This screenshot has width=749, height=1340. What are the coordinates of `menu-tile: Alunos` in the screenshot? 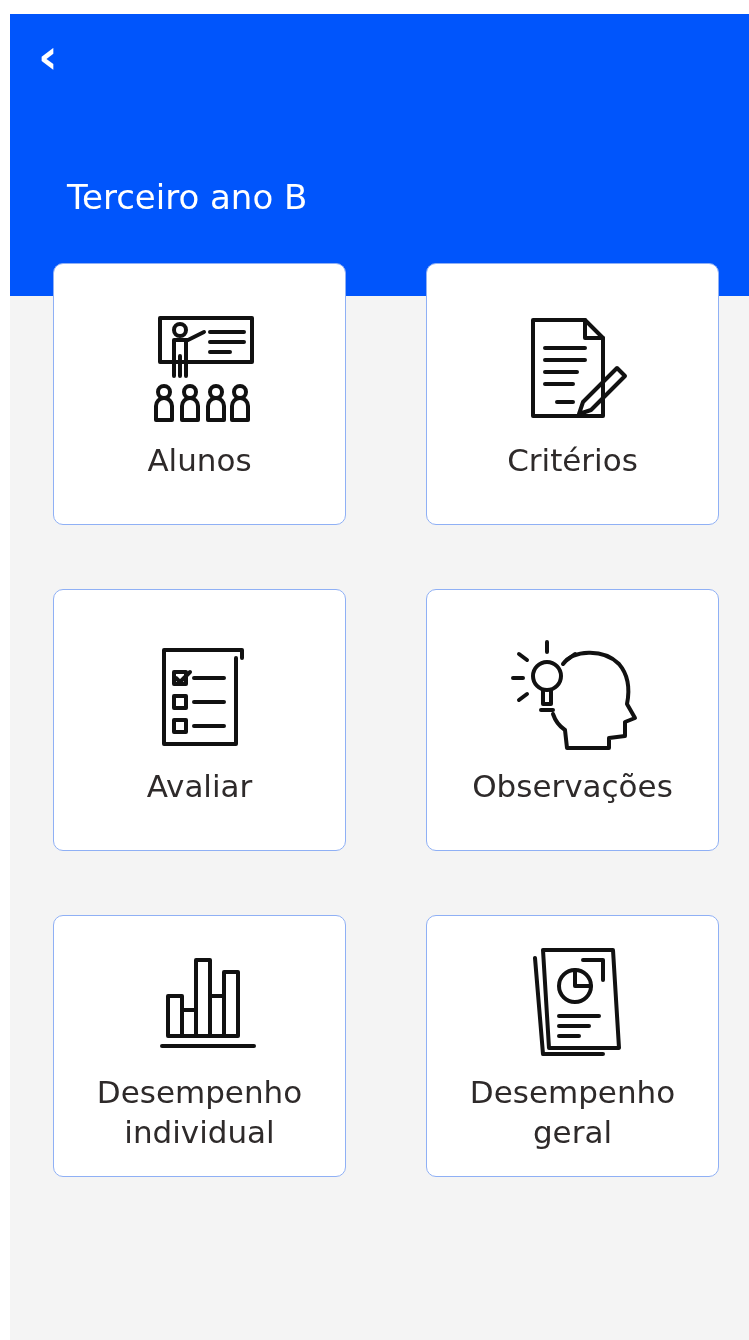 It's located at (199, 394).